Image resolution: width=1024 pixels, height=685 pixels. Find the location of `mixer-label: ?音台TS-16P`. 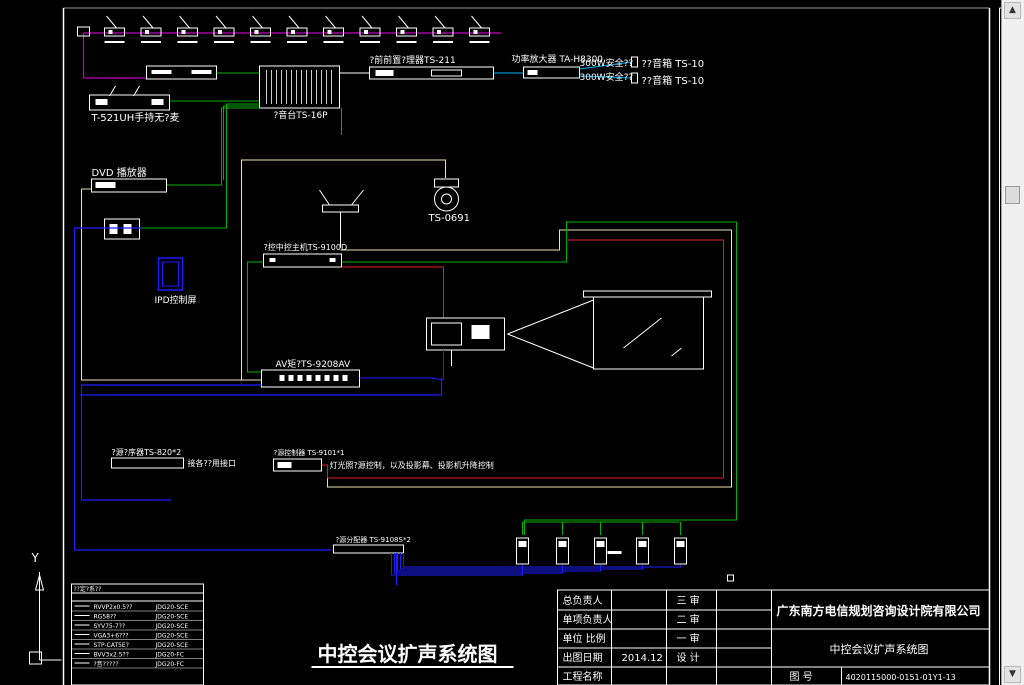

mixer-label: ?音台TS-16P is located at coordinates (301, 115).